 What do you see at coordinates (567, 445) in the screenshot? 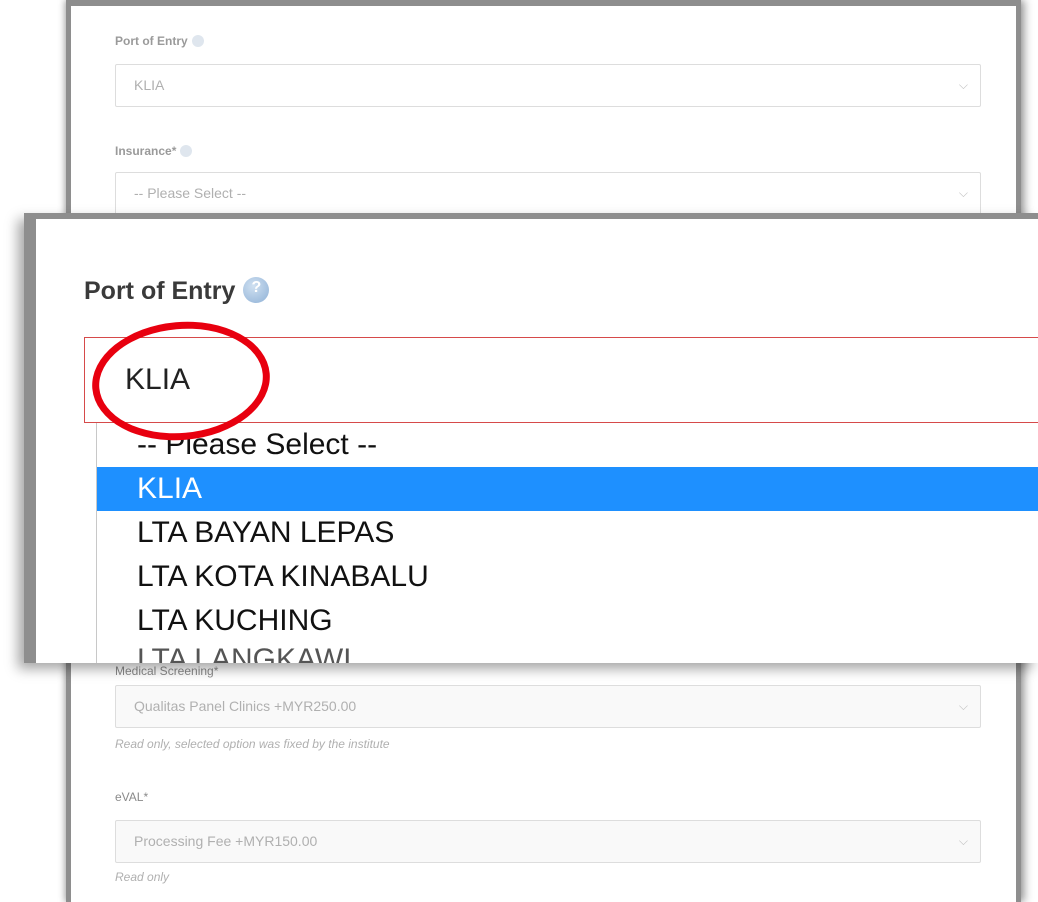
I see `option-please-select: -- Please Select --` at bounding box center [567, 445].